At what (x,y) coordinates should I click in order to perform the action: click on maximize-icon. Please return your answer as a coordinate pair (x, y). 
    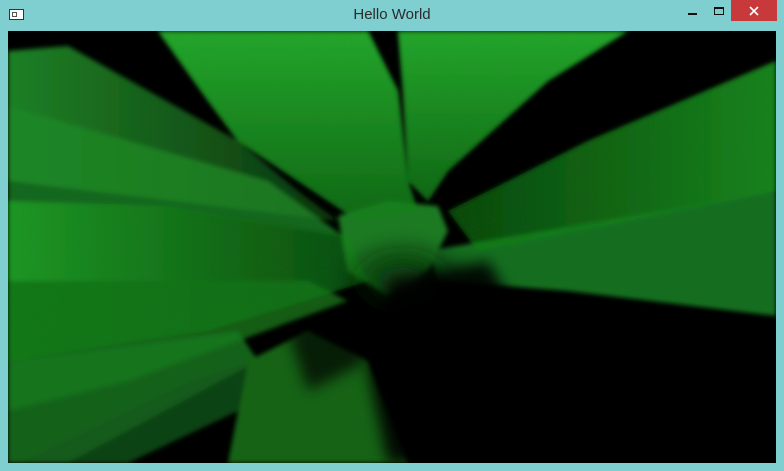
    Looking at the image, I should click on (719, 10).